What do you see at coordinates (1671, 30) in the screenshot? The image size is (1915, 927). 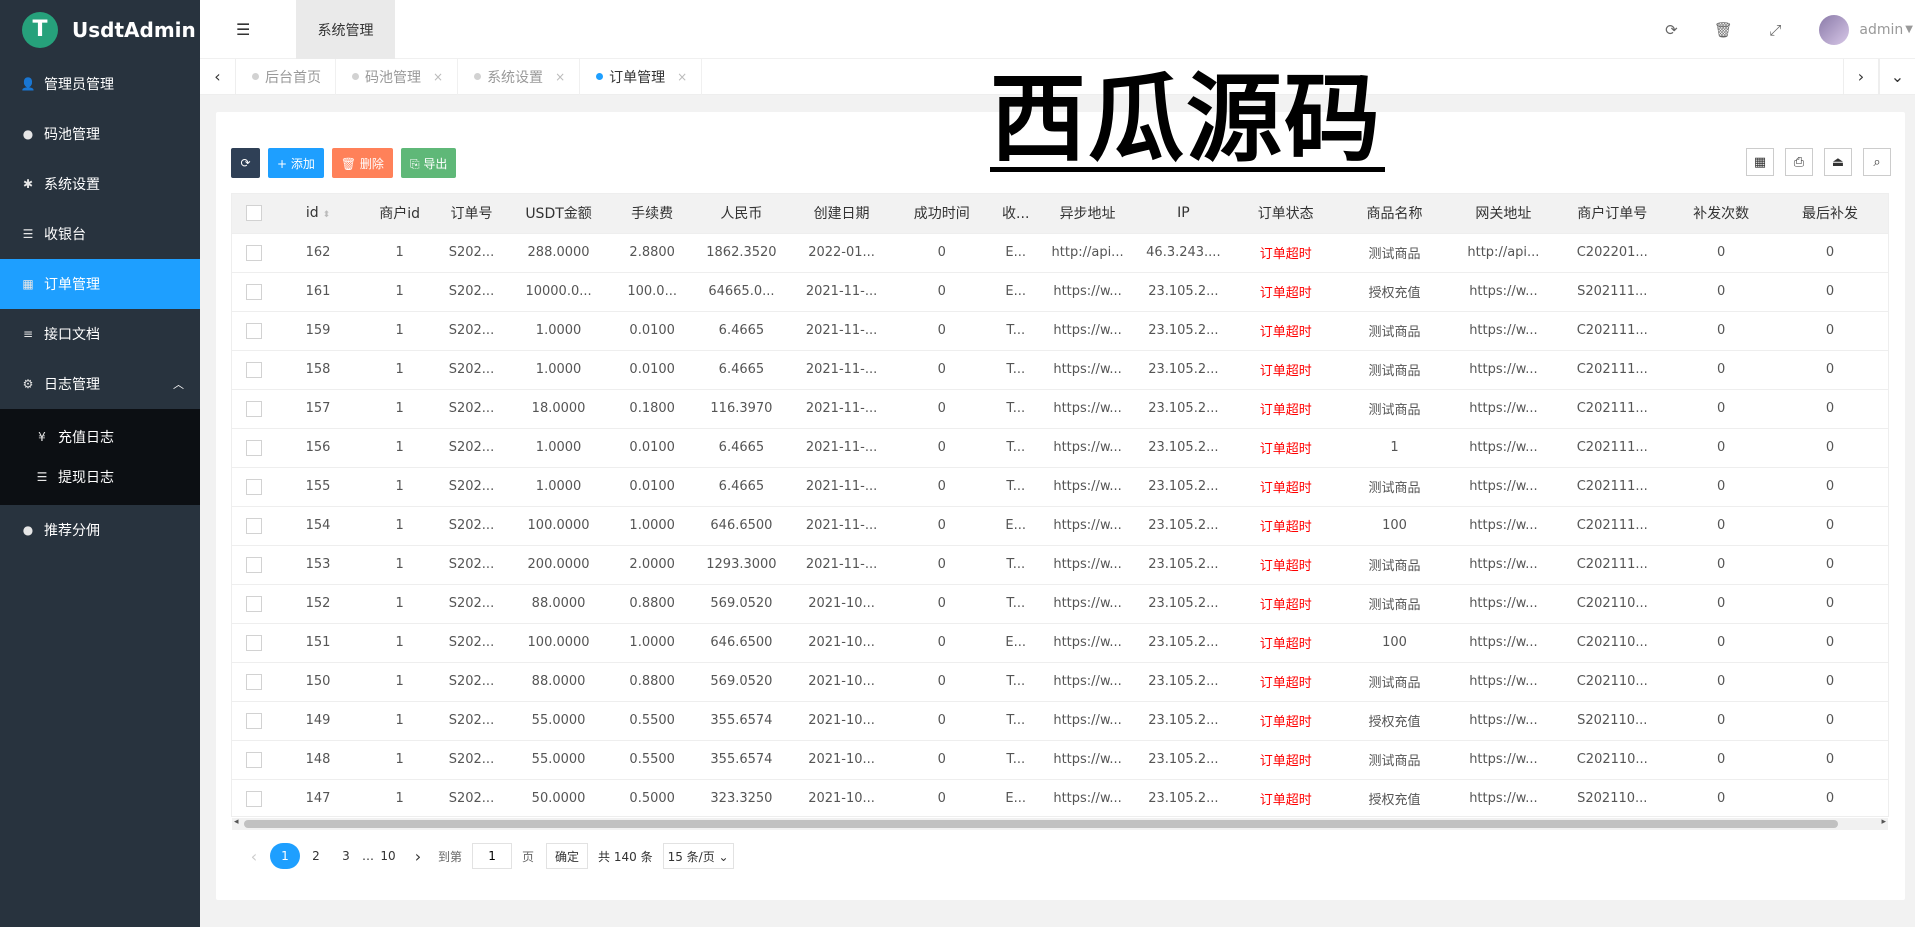 I see `refresh-icon: ⟳` at bounding box center [1671, 30].